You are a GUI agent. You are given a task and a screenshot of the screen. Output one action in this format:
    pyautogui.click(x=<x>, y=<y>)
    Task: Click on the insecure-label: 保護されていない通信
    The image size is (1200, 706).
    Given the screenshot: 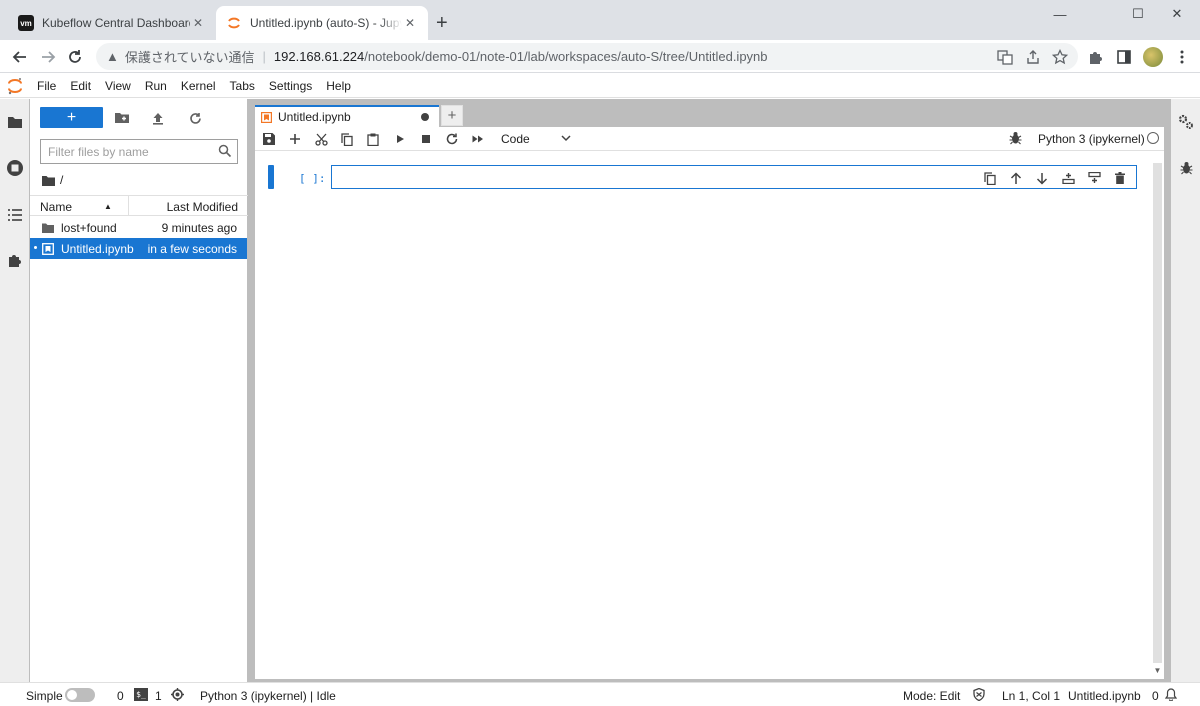 What is the action you would take?
    pyautogui.click(x=189, y=57)
    